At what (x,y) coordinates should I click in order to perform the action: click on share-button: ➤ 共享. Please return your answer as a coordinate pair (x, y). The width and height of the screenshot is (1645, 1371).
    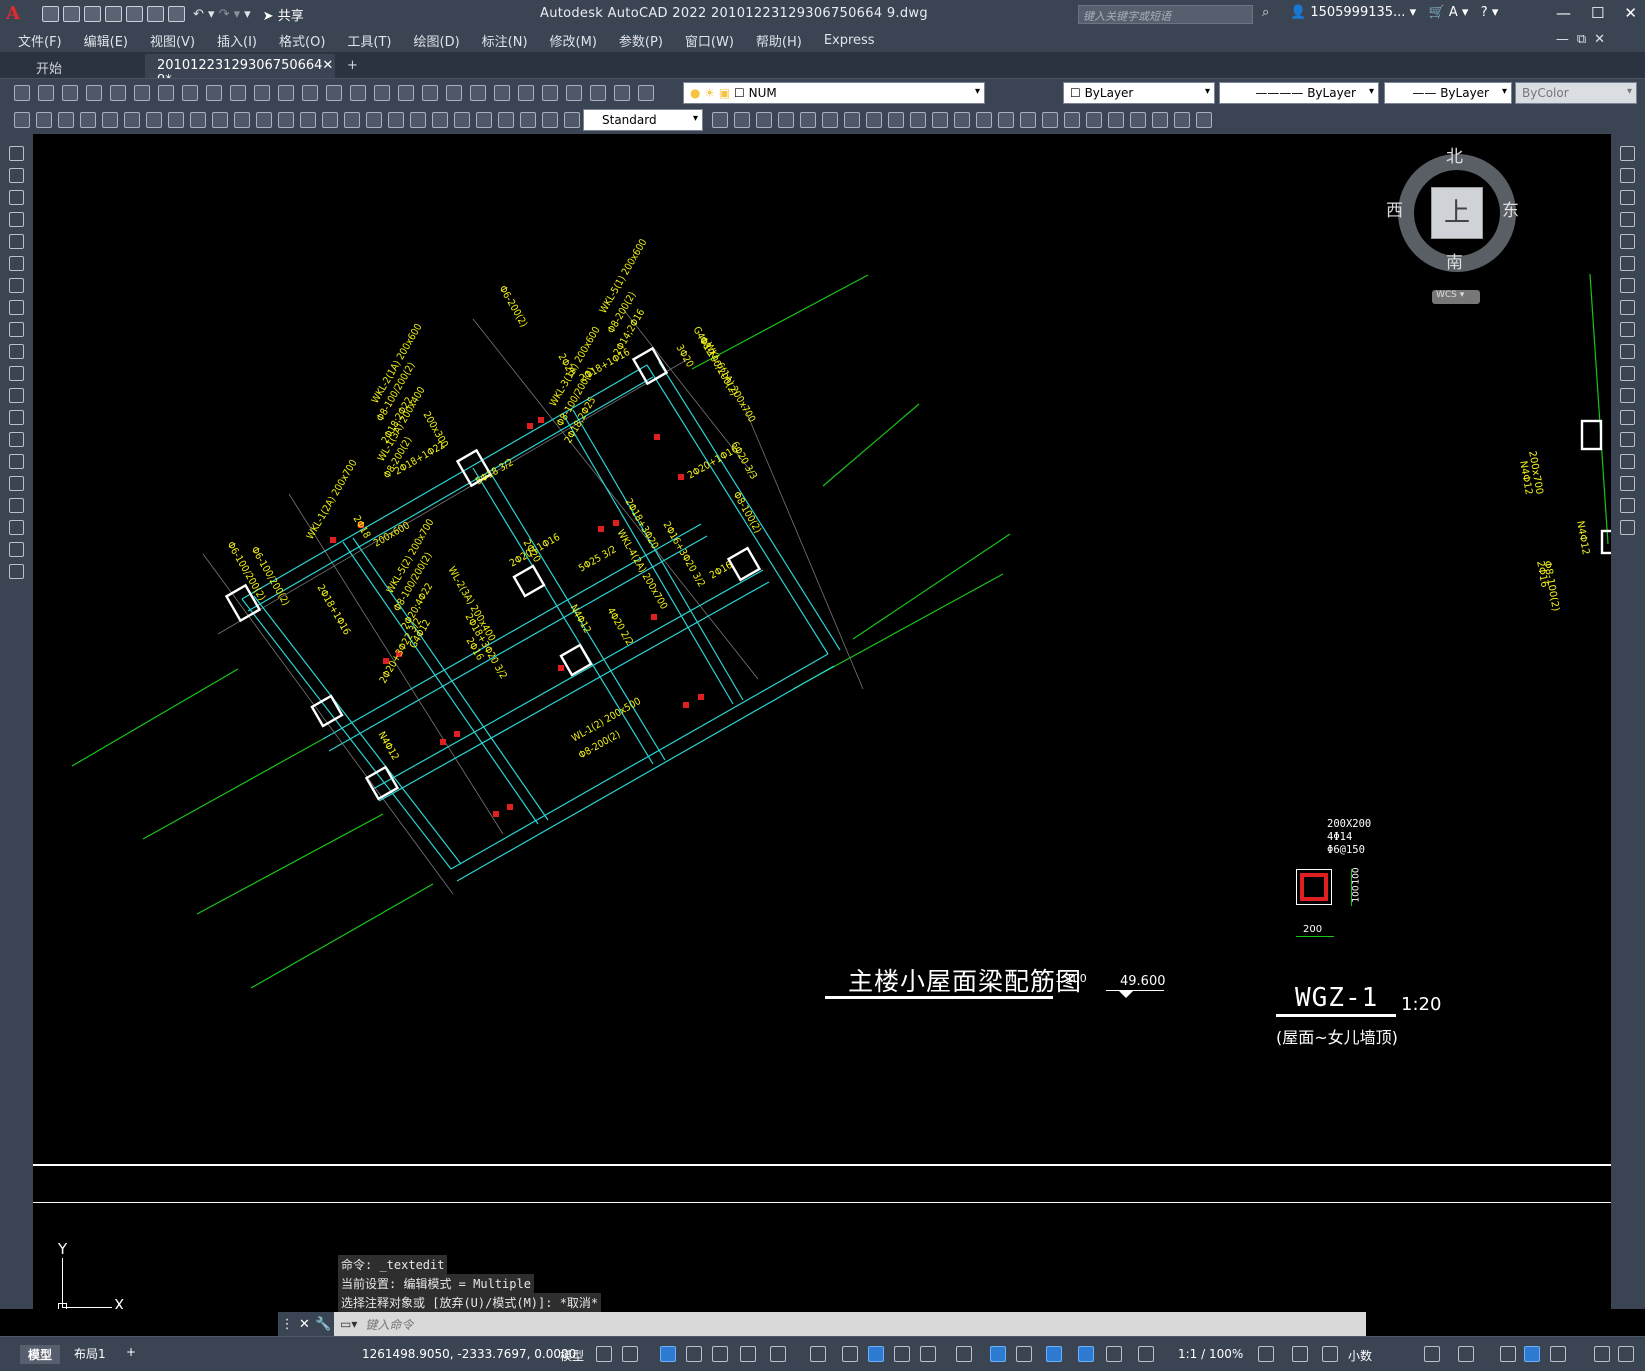
    Looking at the image, I should click on (283, 14).